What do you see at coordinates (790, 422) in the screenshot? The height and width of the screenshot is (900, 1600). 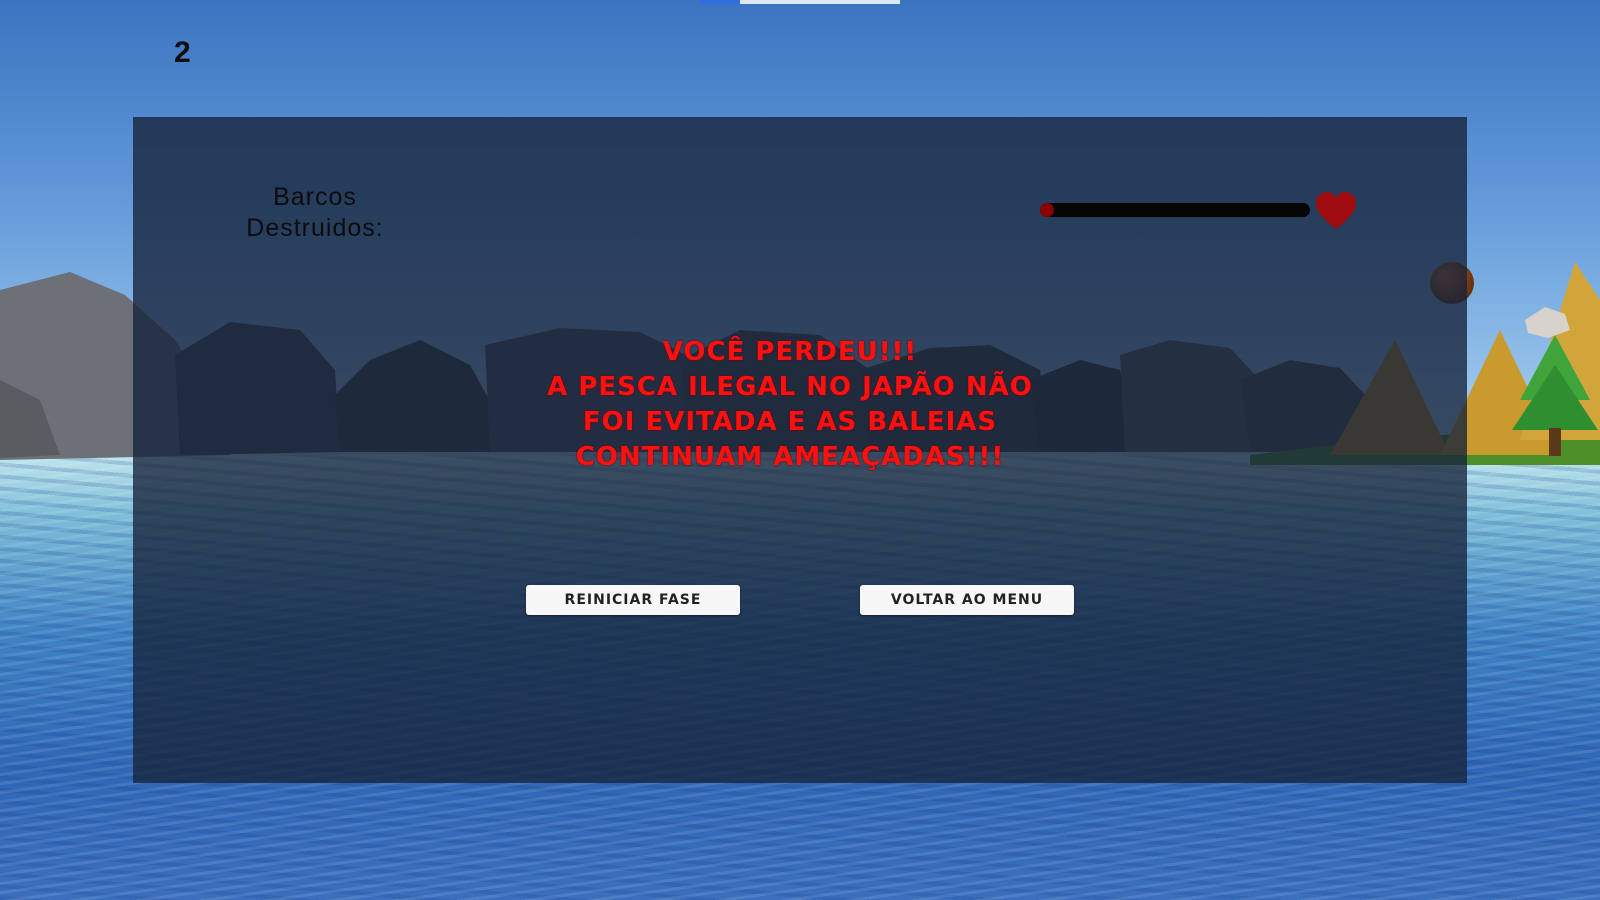 I see `game-over-line: FOI EVITADA E AS BALEIAS` at bounding box center [790, 422].